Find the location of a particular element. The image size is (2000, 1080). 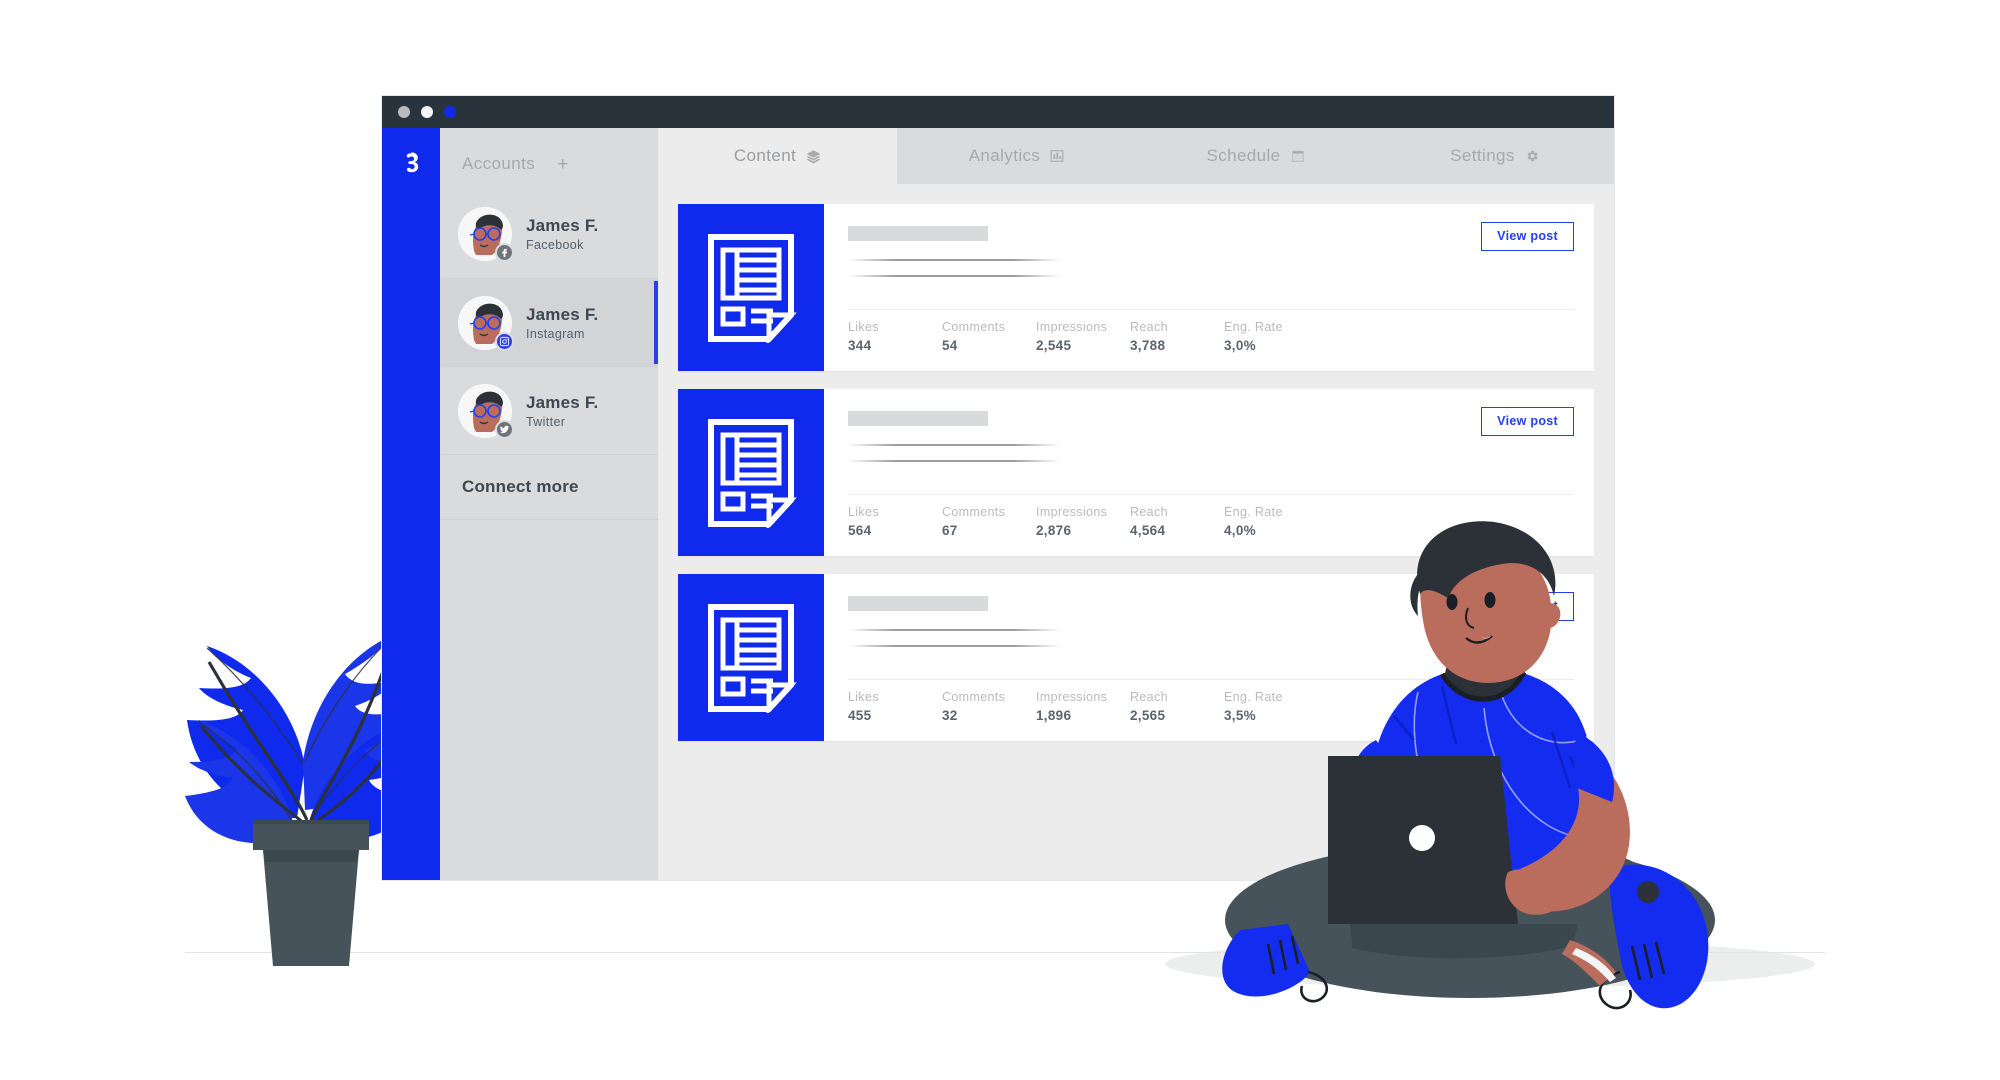

add-account-button: + is located at coordinates (562, 164).